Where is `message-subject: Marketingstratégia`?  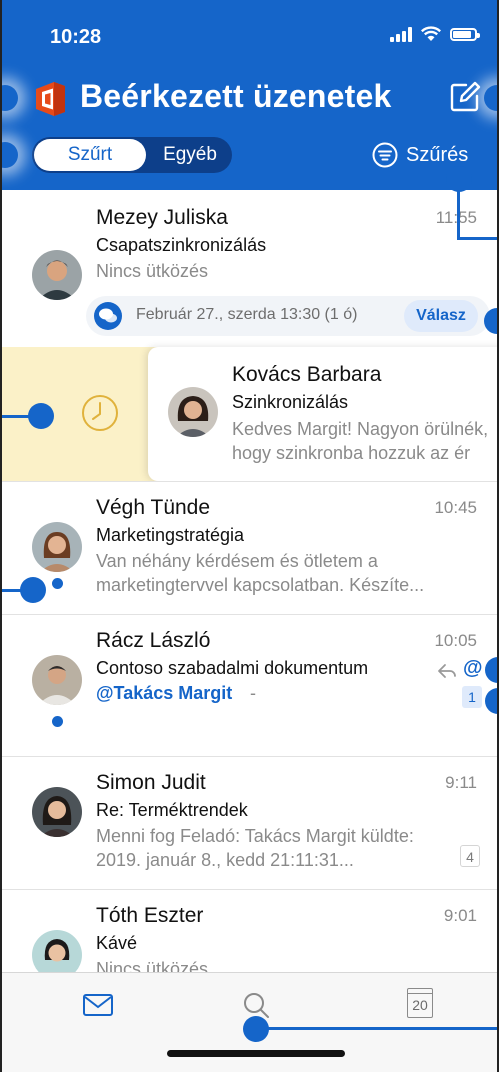 message-subject: Marketingstratégia is located at coordinates (170, 535).